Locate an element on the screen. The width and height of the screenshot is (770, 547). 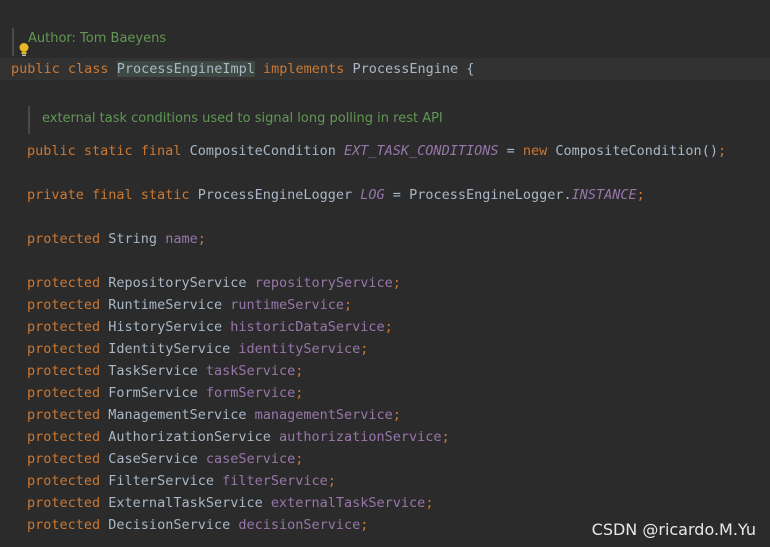
field-name: name is located at coordinates (181, 239).